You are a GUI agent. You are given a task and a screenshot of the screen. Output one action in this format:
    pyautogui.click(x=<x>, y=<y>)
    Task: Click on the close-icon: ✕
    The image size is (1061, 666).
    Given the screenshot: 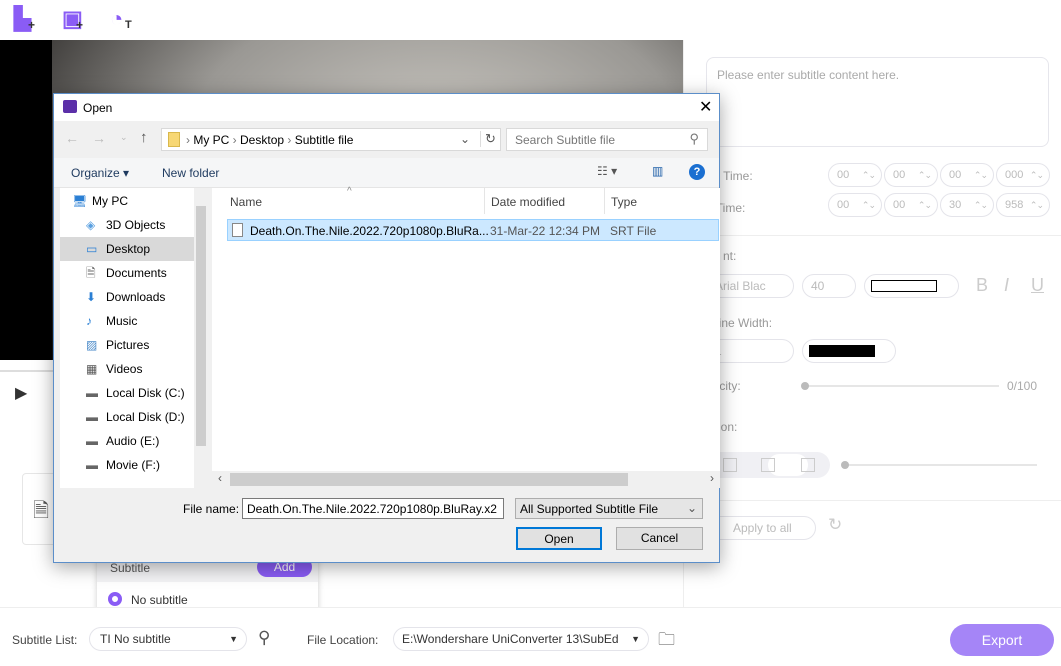 What is the action you would take?
    pyautogui.click(x=705, y=107)
    